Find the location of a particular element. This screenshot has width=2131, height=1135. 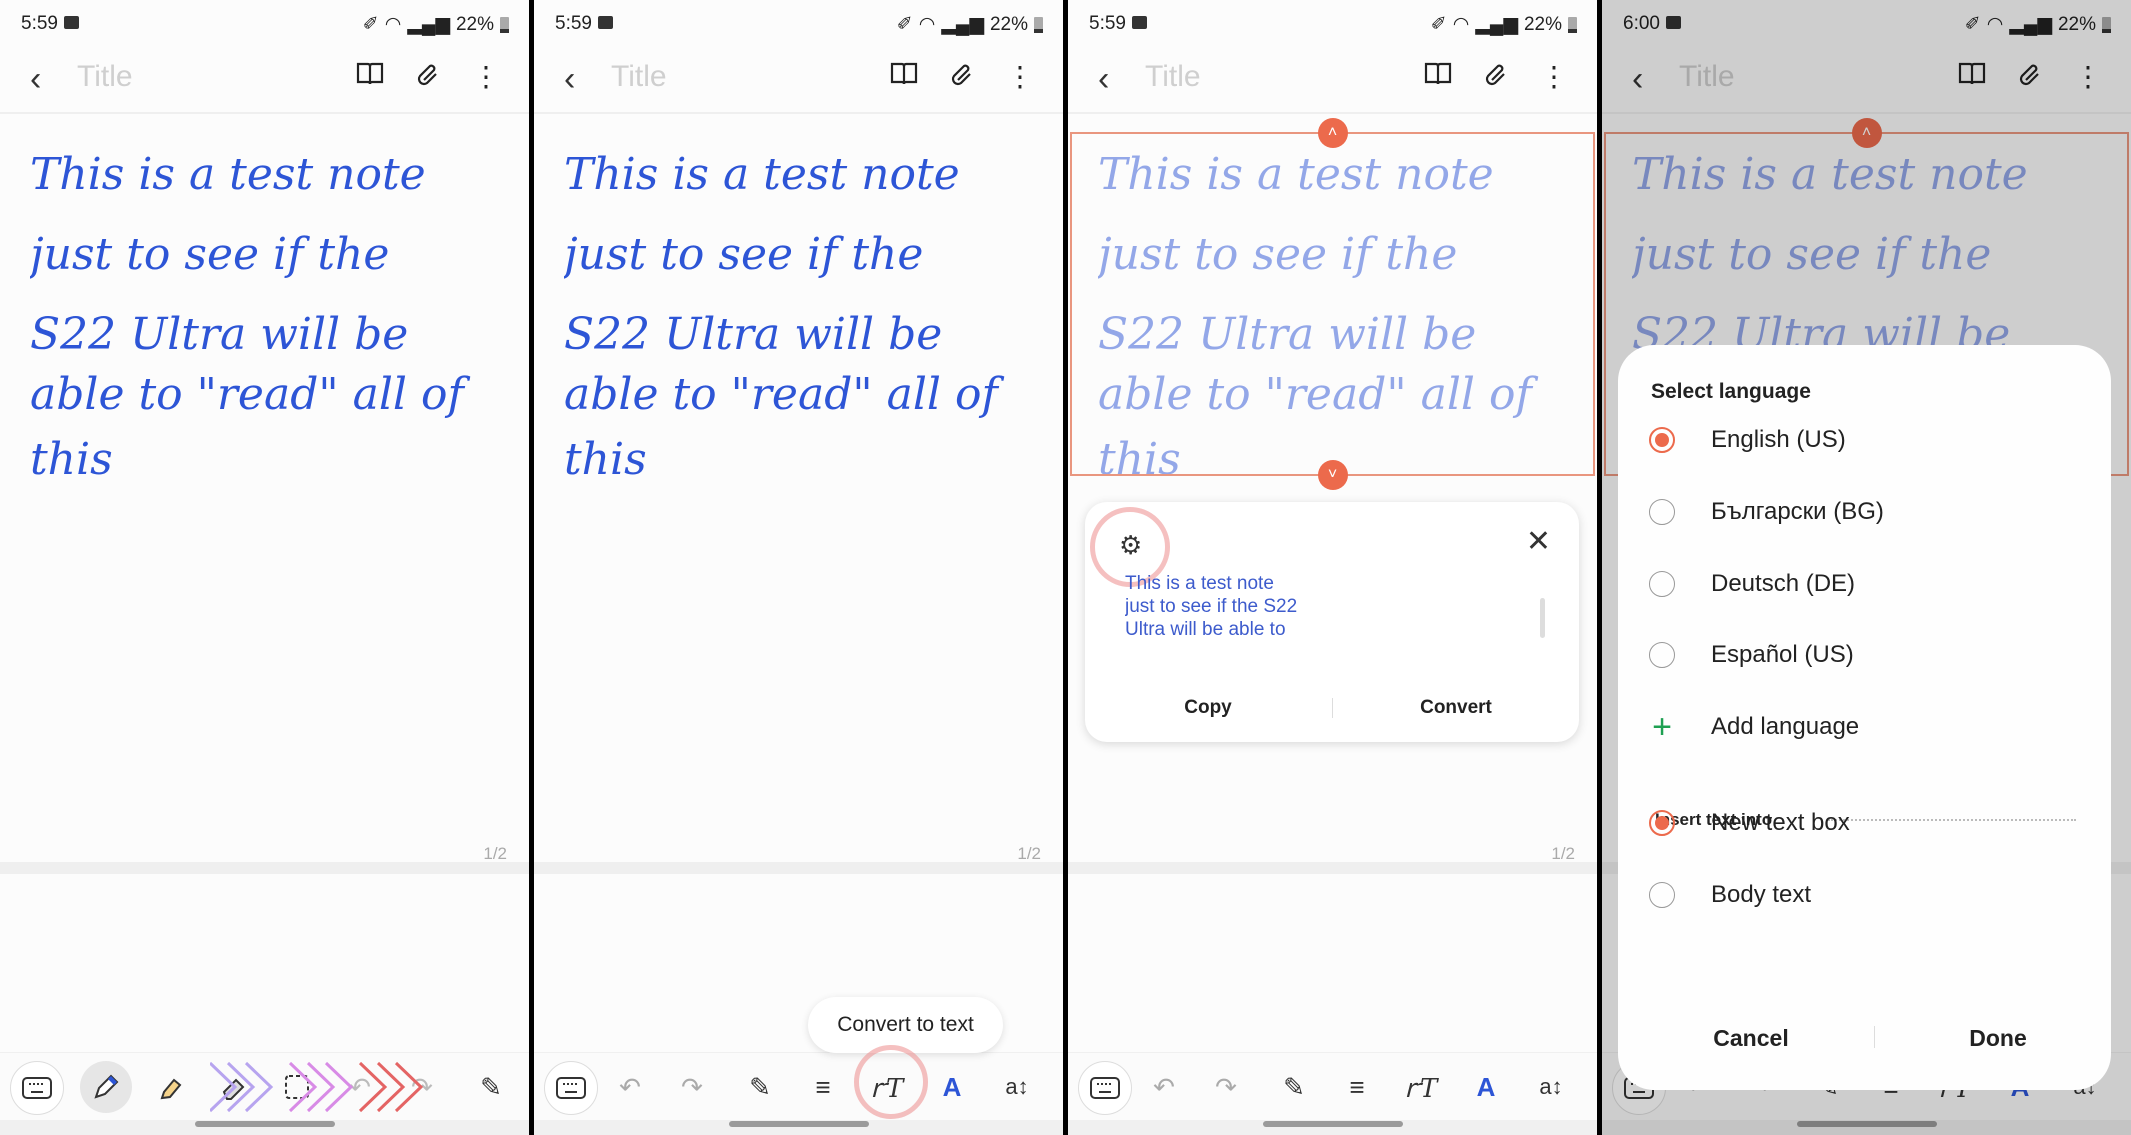

scrollbar is located at coordinates (1542, 618).